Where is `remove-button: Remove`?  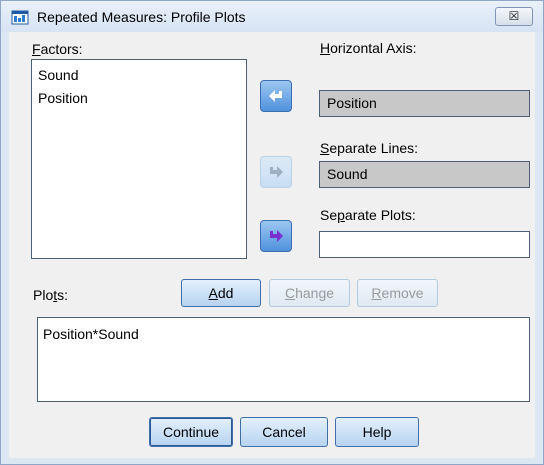
remove-button: Remove is located at coordinates (397, 293).